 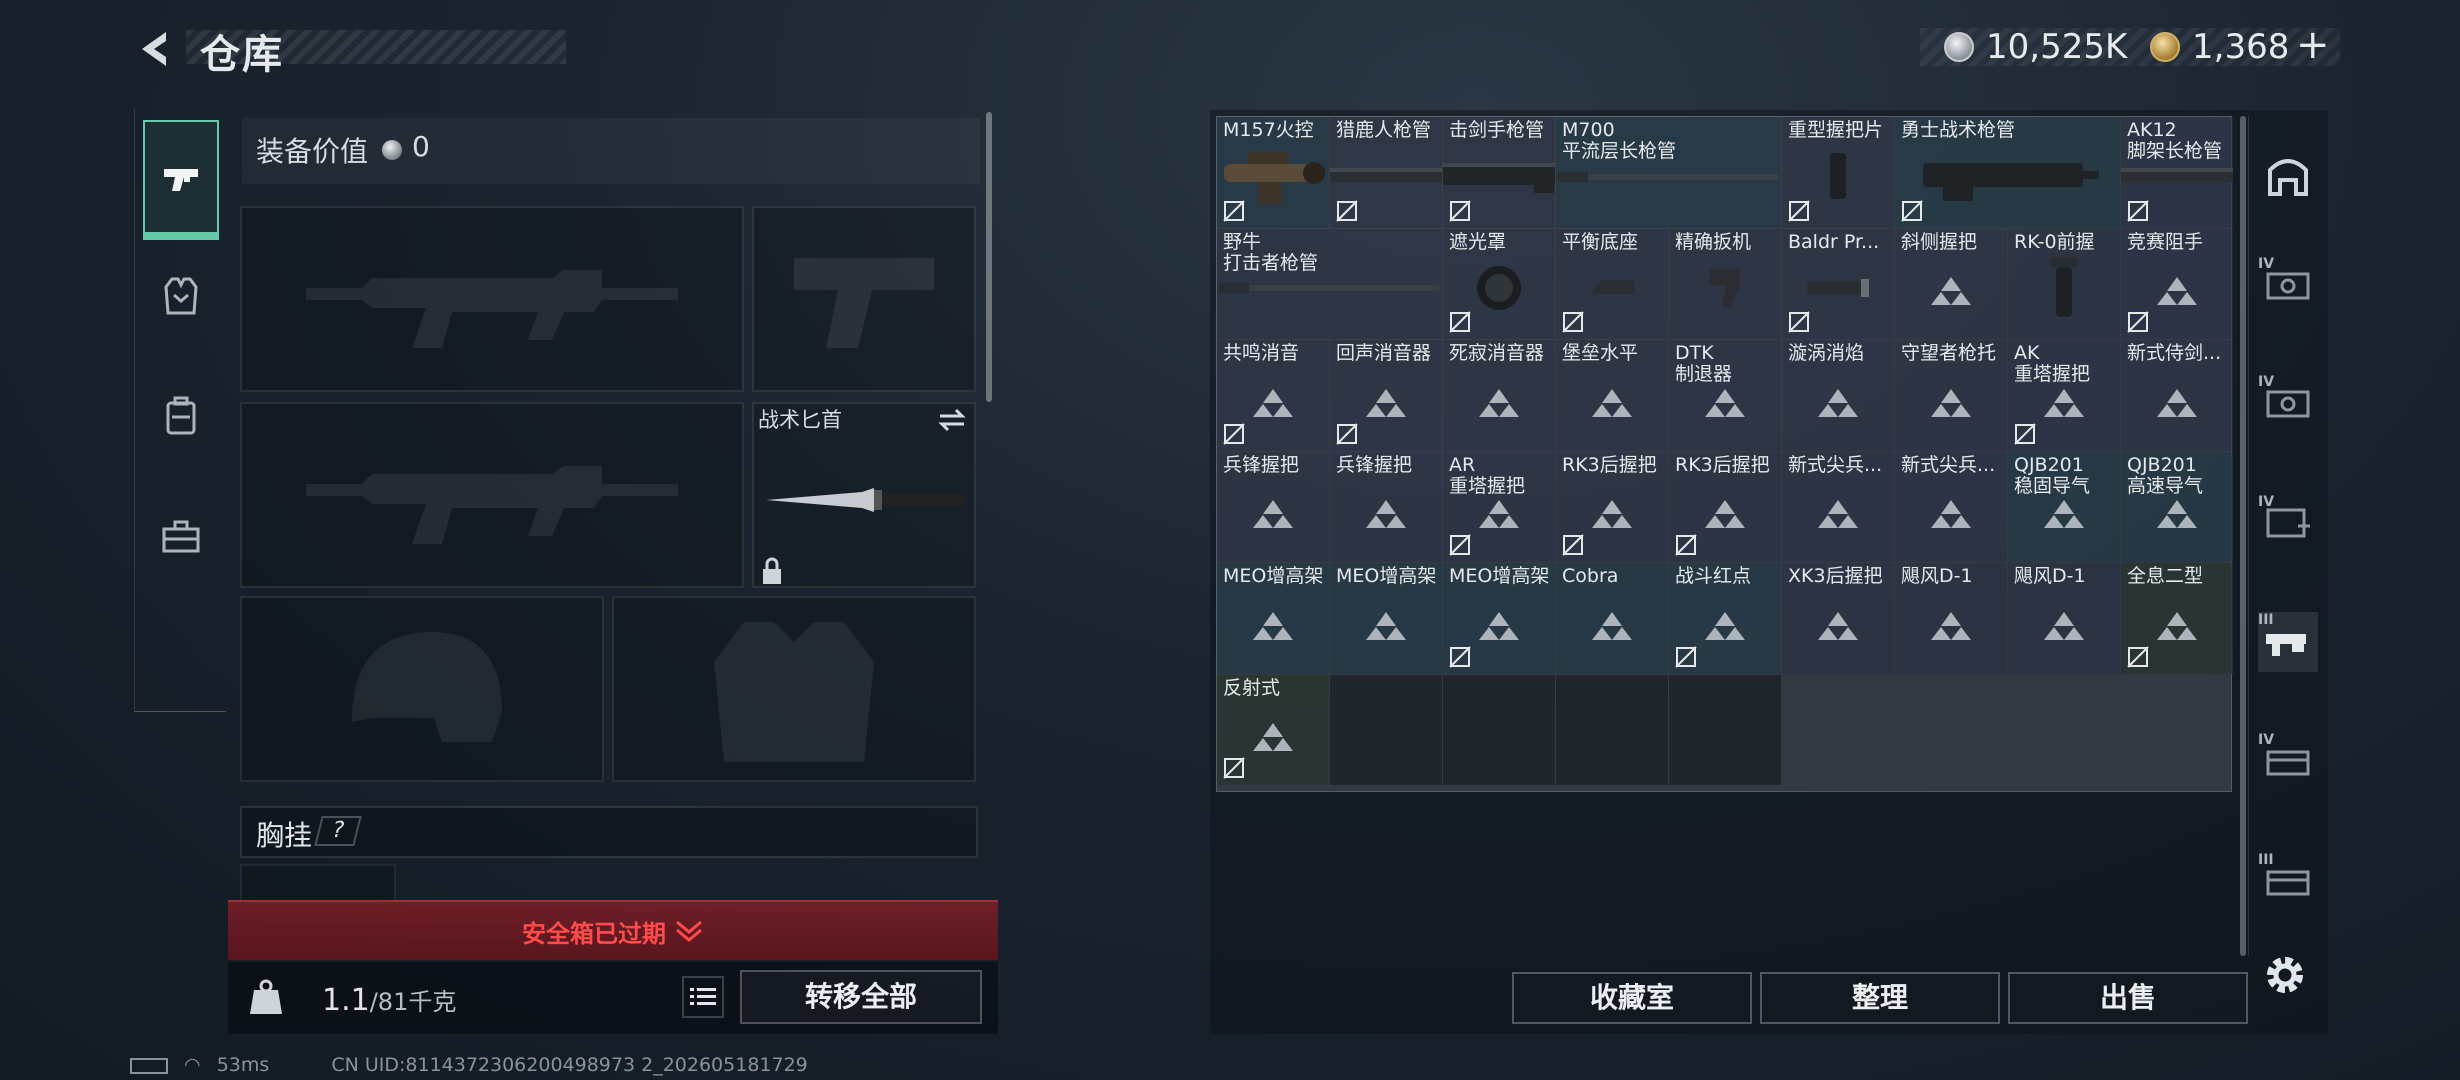 What do you see at coordinates (1668, 172) in the screenshot?
I see `inventory-item: M700 平流层长枪管` at bounding box center [1668, 172].